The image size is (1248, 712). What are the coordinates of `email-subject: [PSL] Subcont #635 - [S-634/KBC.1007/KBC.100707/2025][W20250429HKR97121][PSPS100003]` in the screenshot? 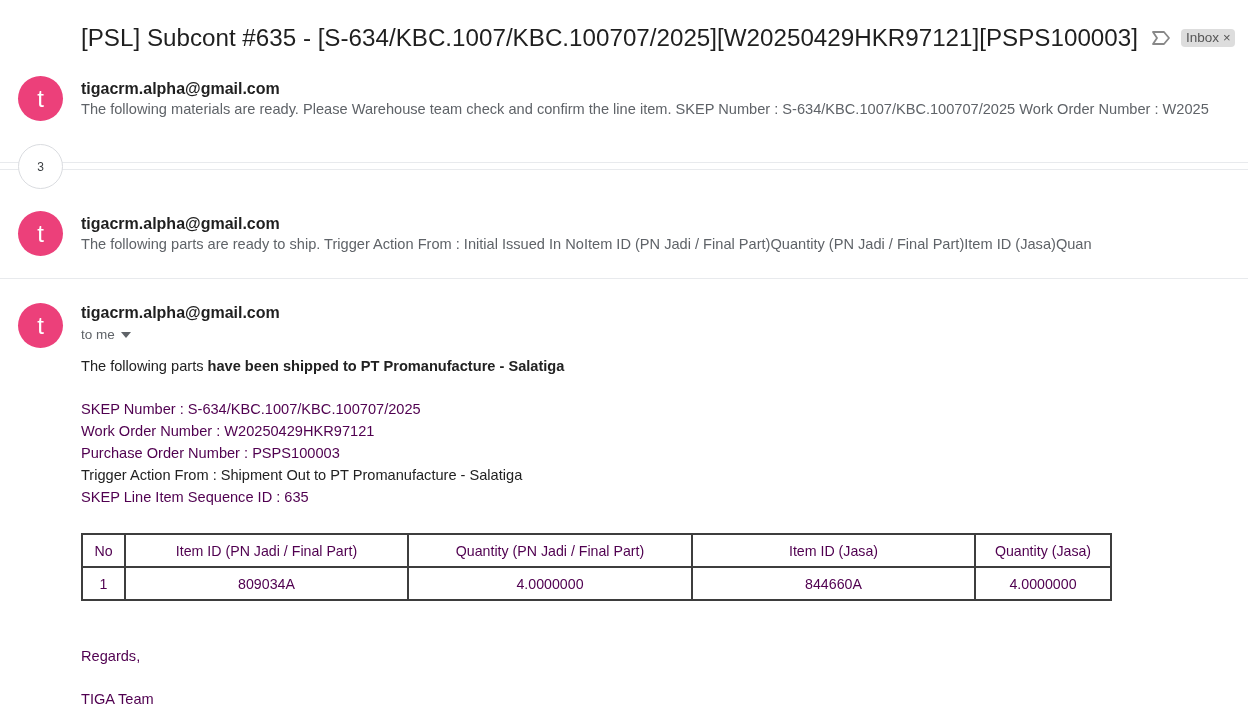 It's located at (609, 38).